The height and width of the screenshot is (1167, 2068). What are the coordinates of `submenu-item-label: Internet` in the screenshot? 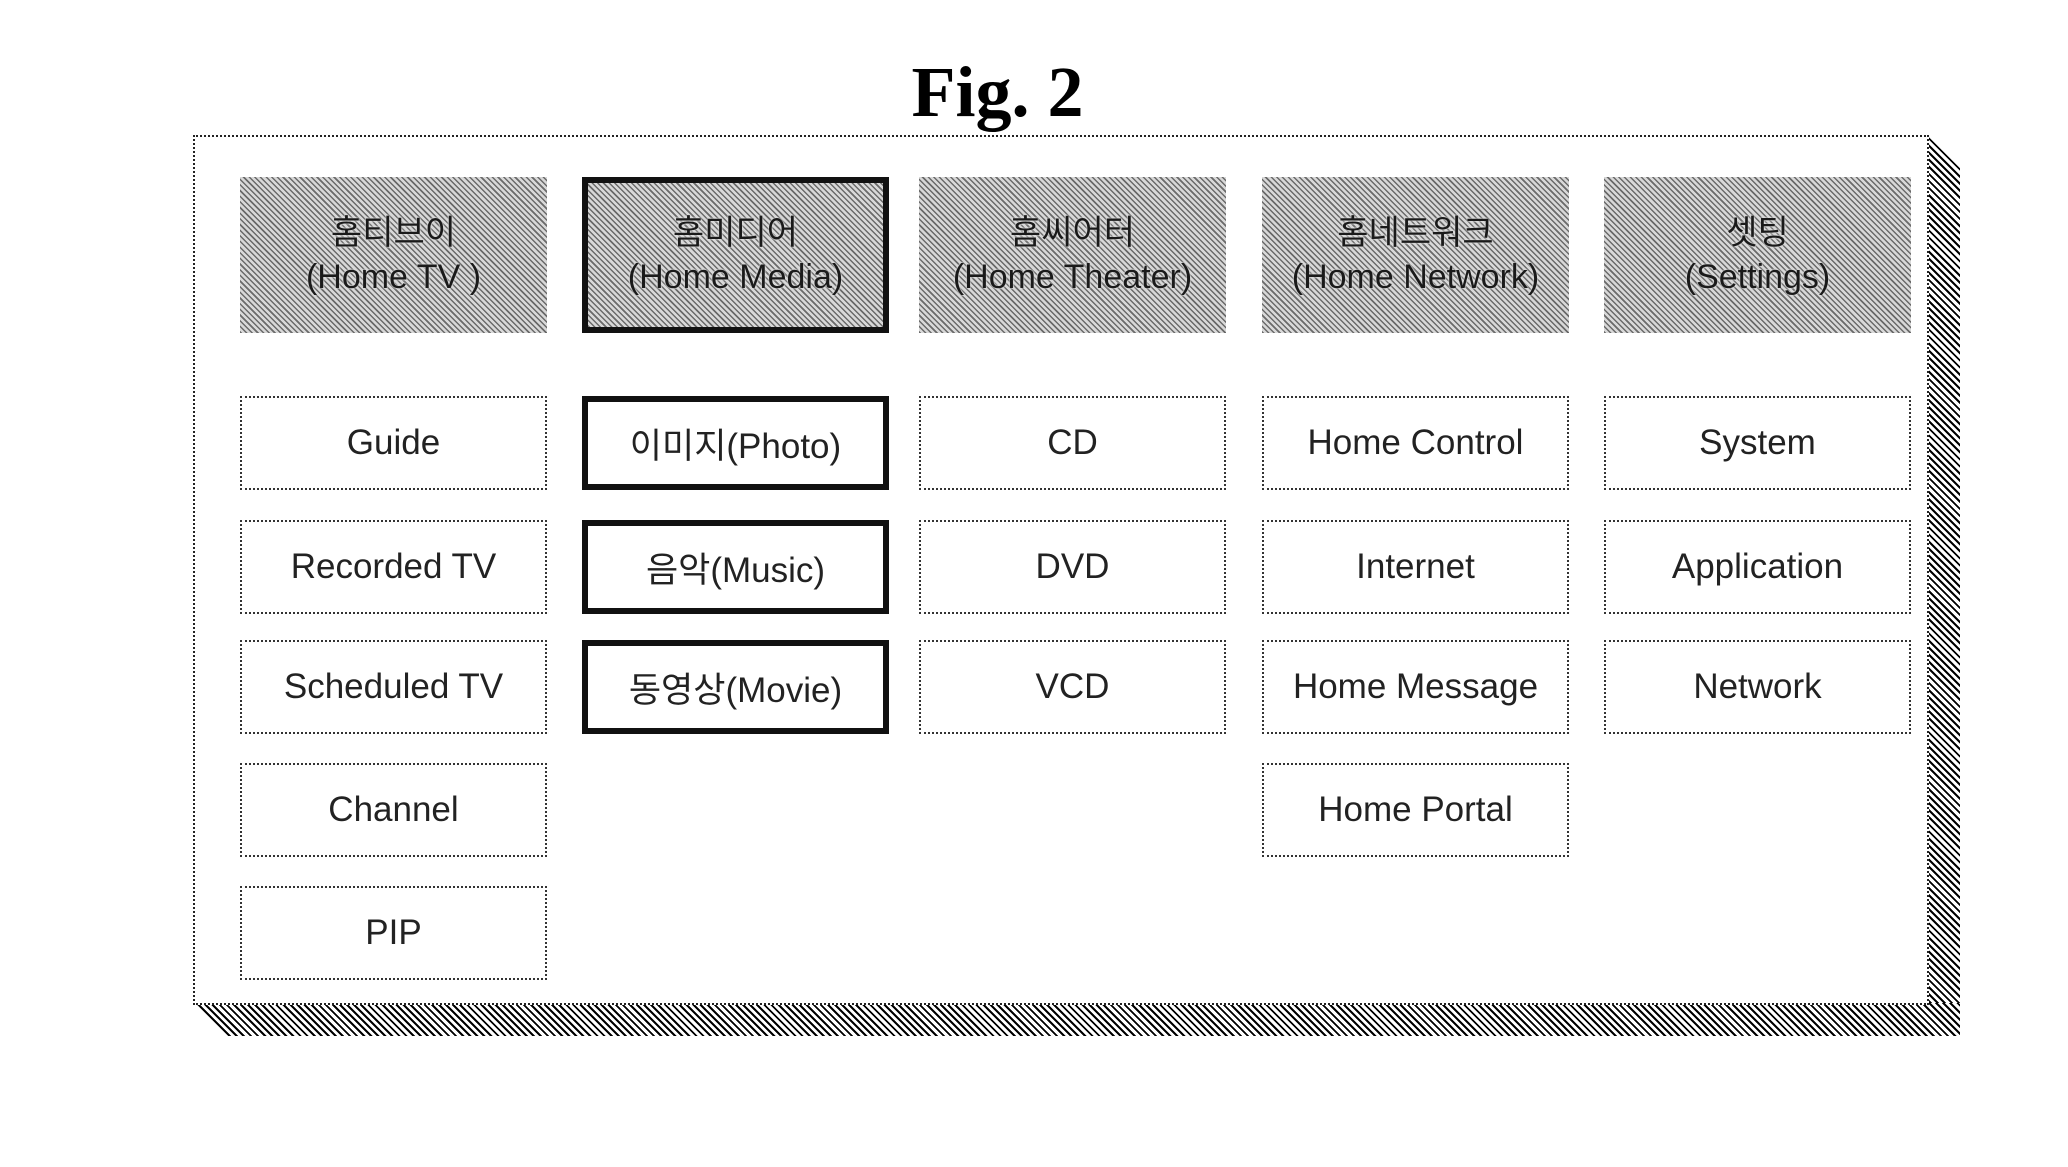 It's located at (1415, 566).